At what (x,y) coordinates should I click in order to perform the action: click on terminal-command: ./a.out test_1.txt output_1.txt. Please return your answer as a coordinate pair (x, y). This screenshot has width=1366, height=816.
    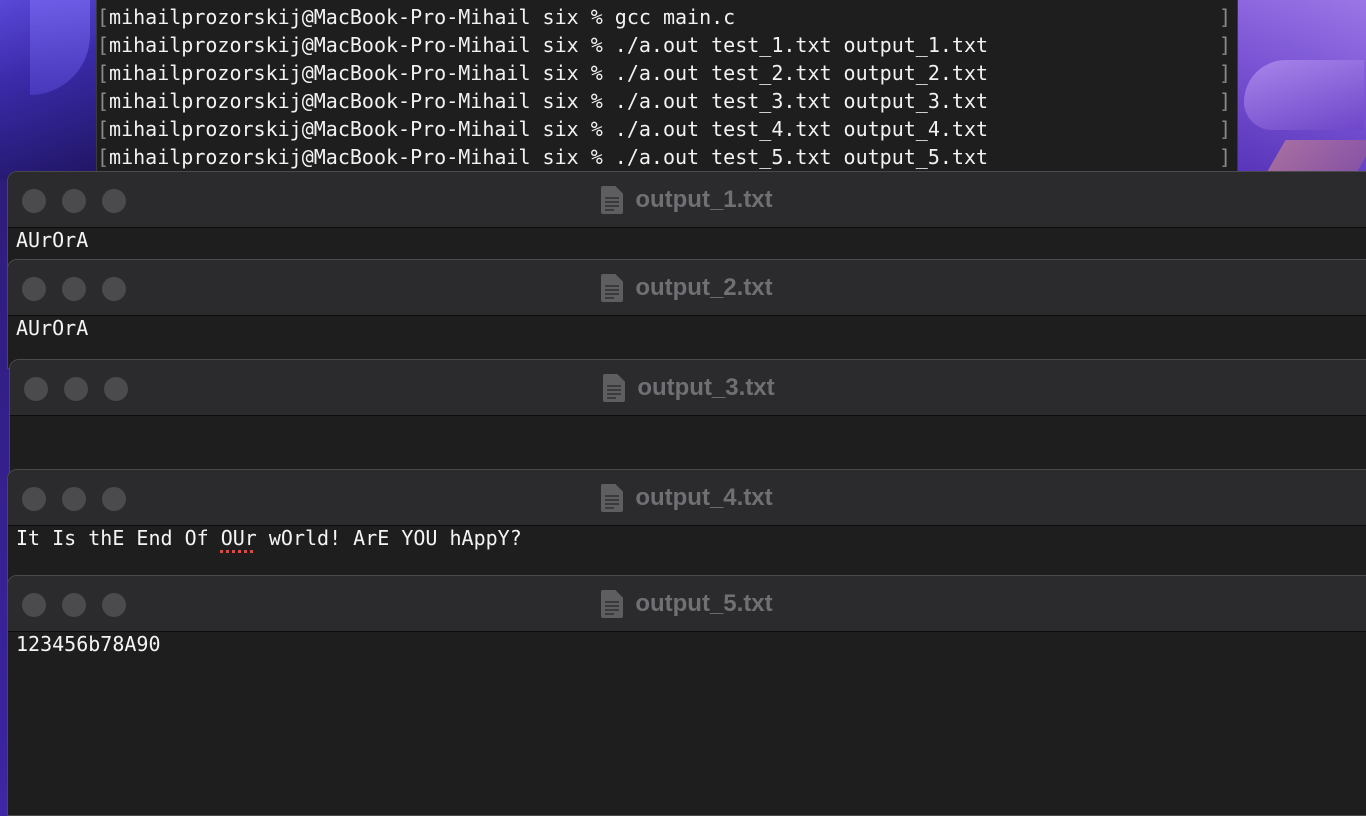
    Looking at the image, I should click on (801, 45).